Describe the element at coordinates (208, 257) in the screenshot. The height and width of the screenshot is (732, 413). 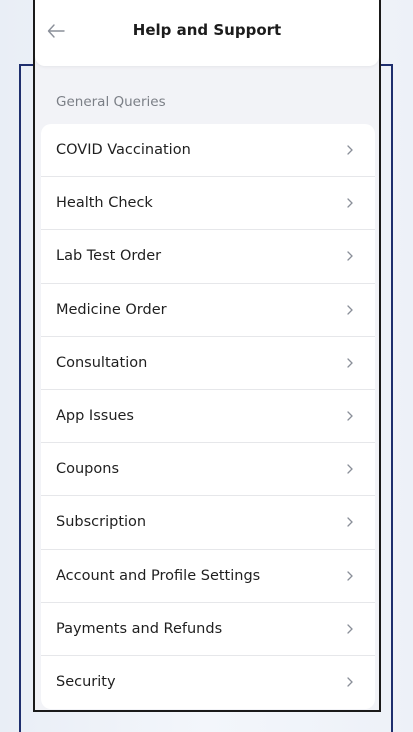
I see `list-item-lab-test-order: Lab Test Order` at that location.